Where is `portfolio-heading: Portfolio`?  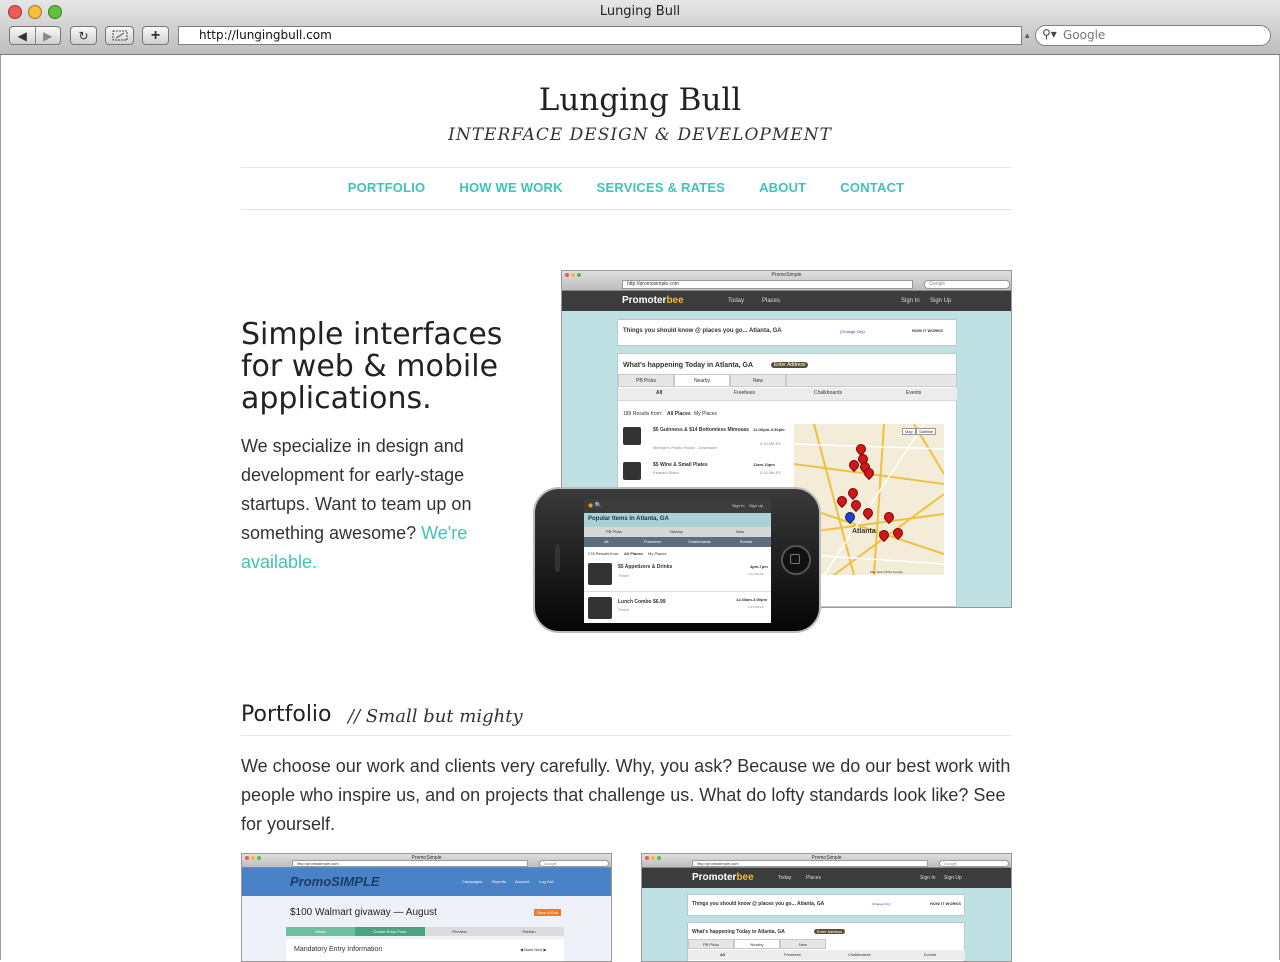 portfolio-heading: Portfolio is located at coordinates (286, 714).